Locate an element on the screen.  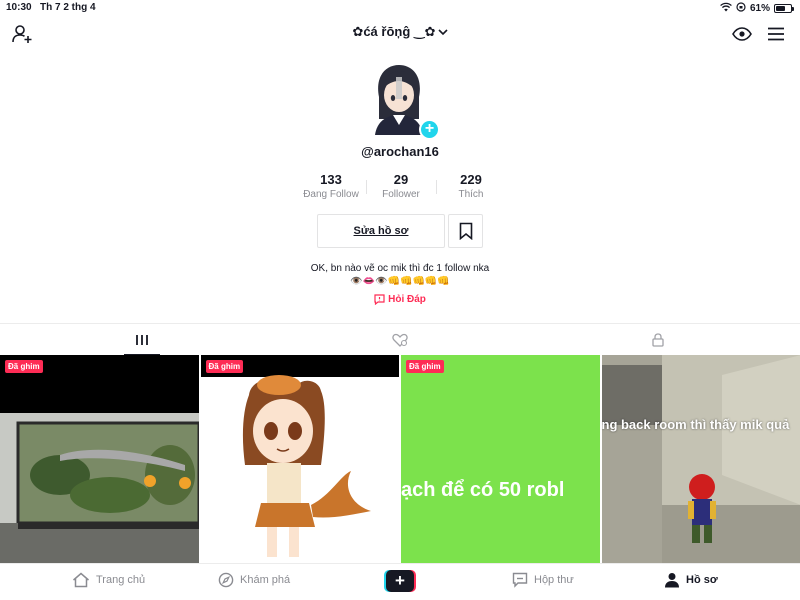
nav-inbox-label: Hộp thư is located at coordinates (554, 580).